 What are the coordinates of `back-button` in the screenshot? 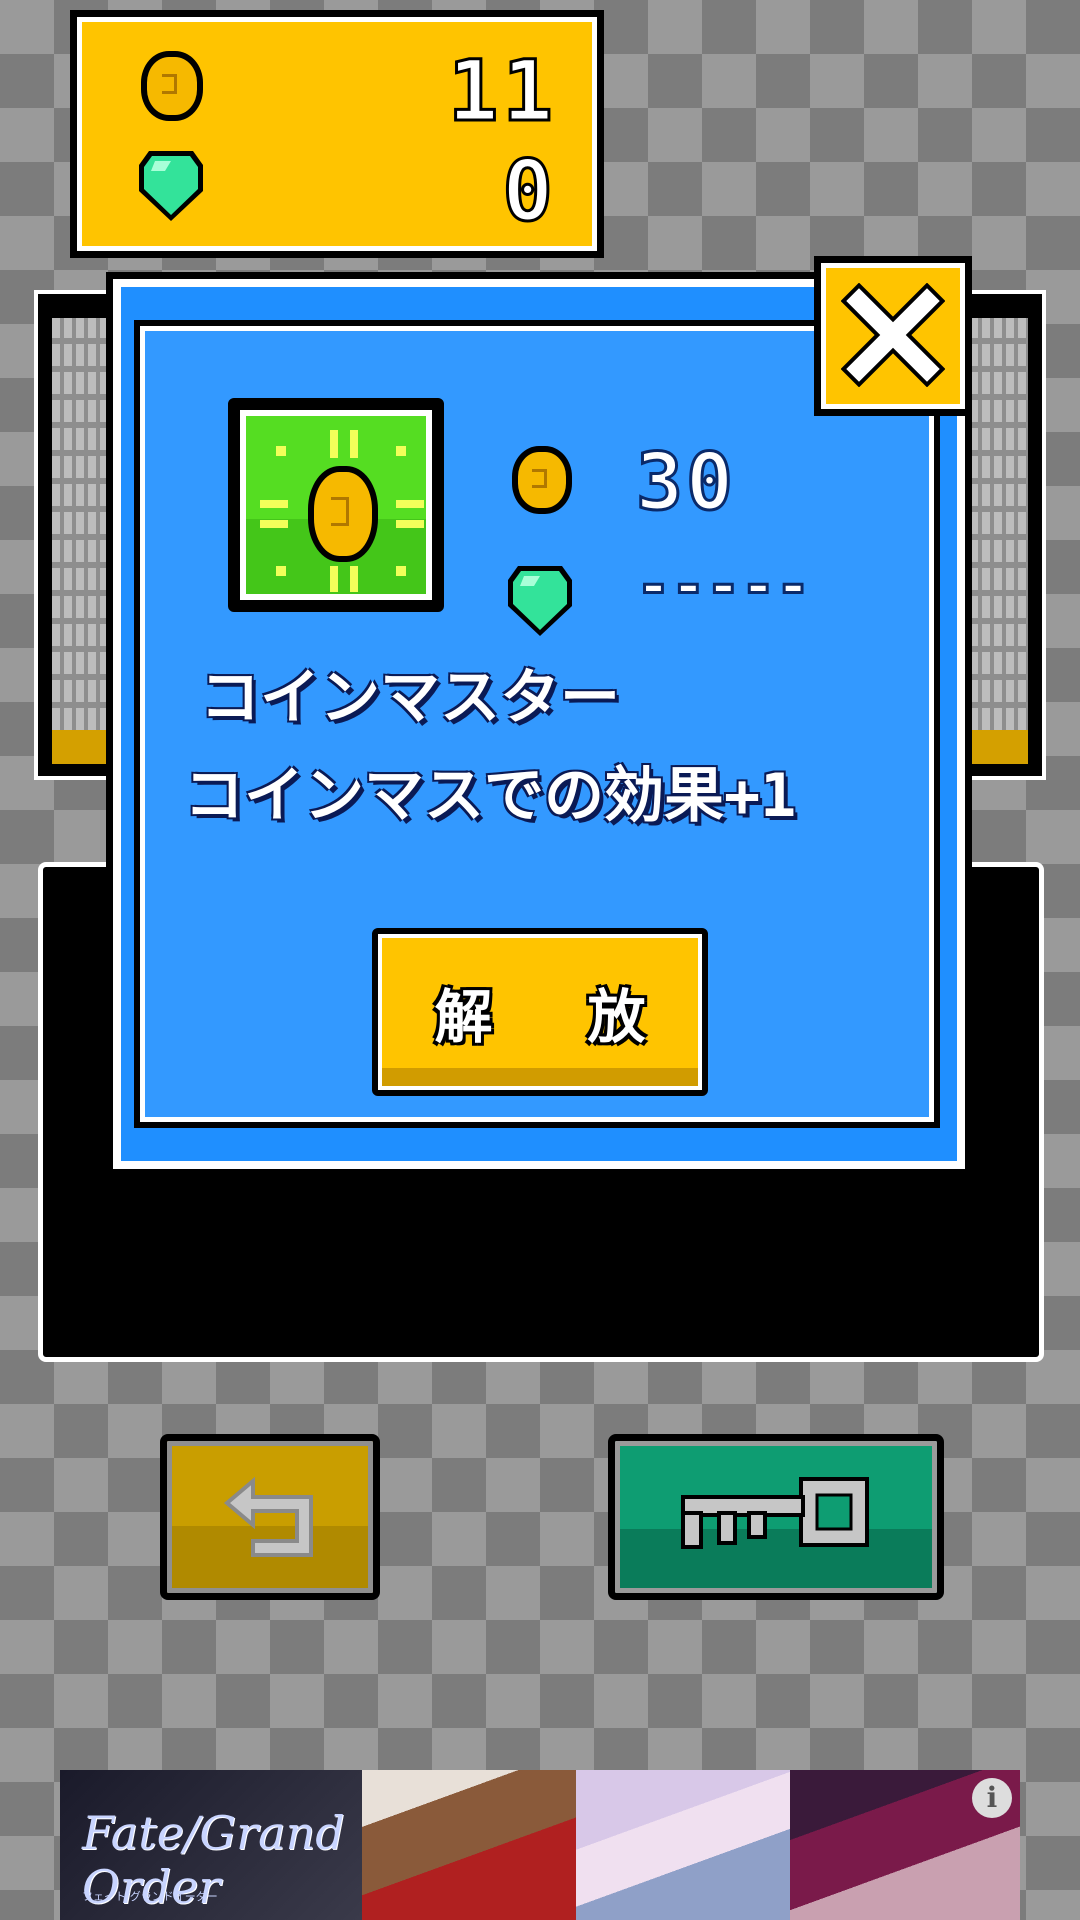 It's located at (270, 1517).